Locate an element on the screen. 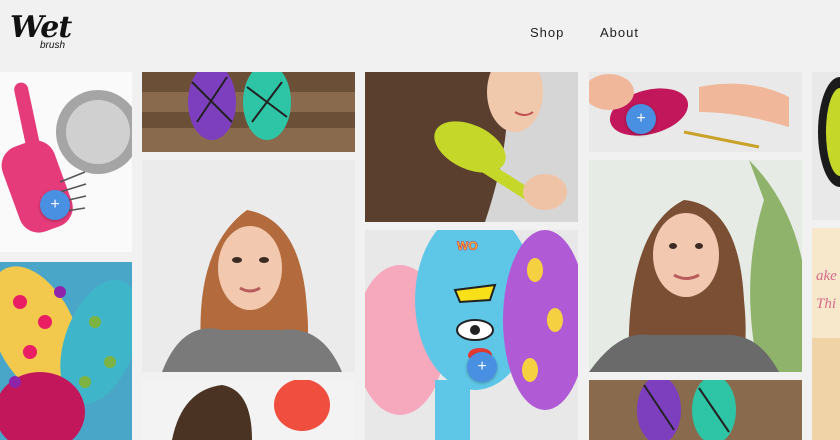  black-brush-partial-image is located at coordinates (826, 146).